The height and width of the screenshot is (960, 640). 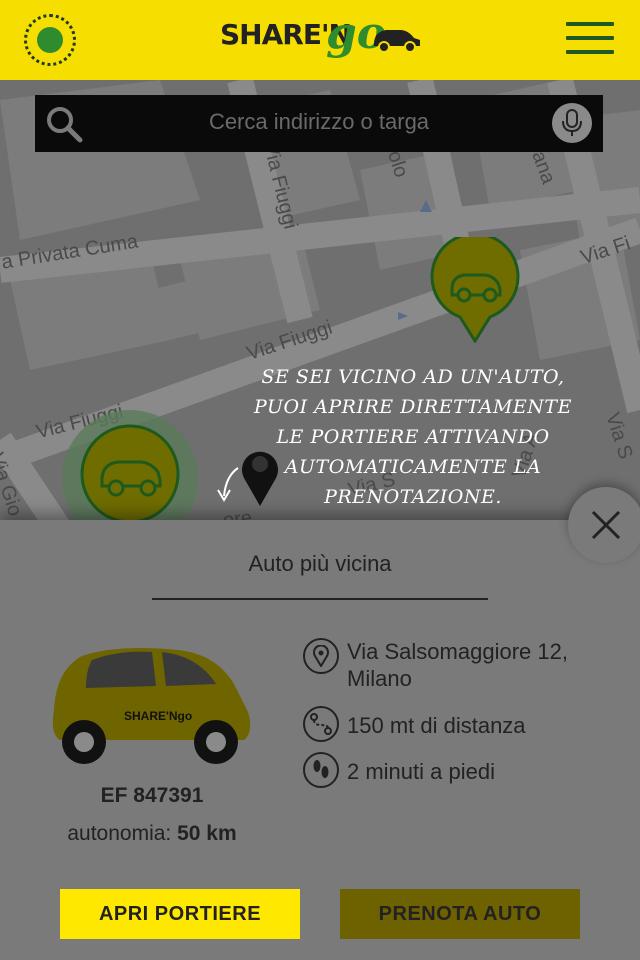 I want to click on distance-row: 150 mt di distanza, so click(x=465, y=724).